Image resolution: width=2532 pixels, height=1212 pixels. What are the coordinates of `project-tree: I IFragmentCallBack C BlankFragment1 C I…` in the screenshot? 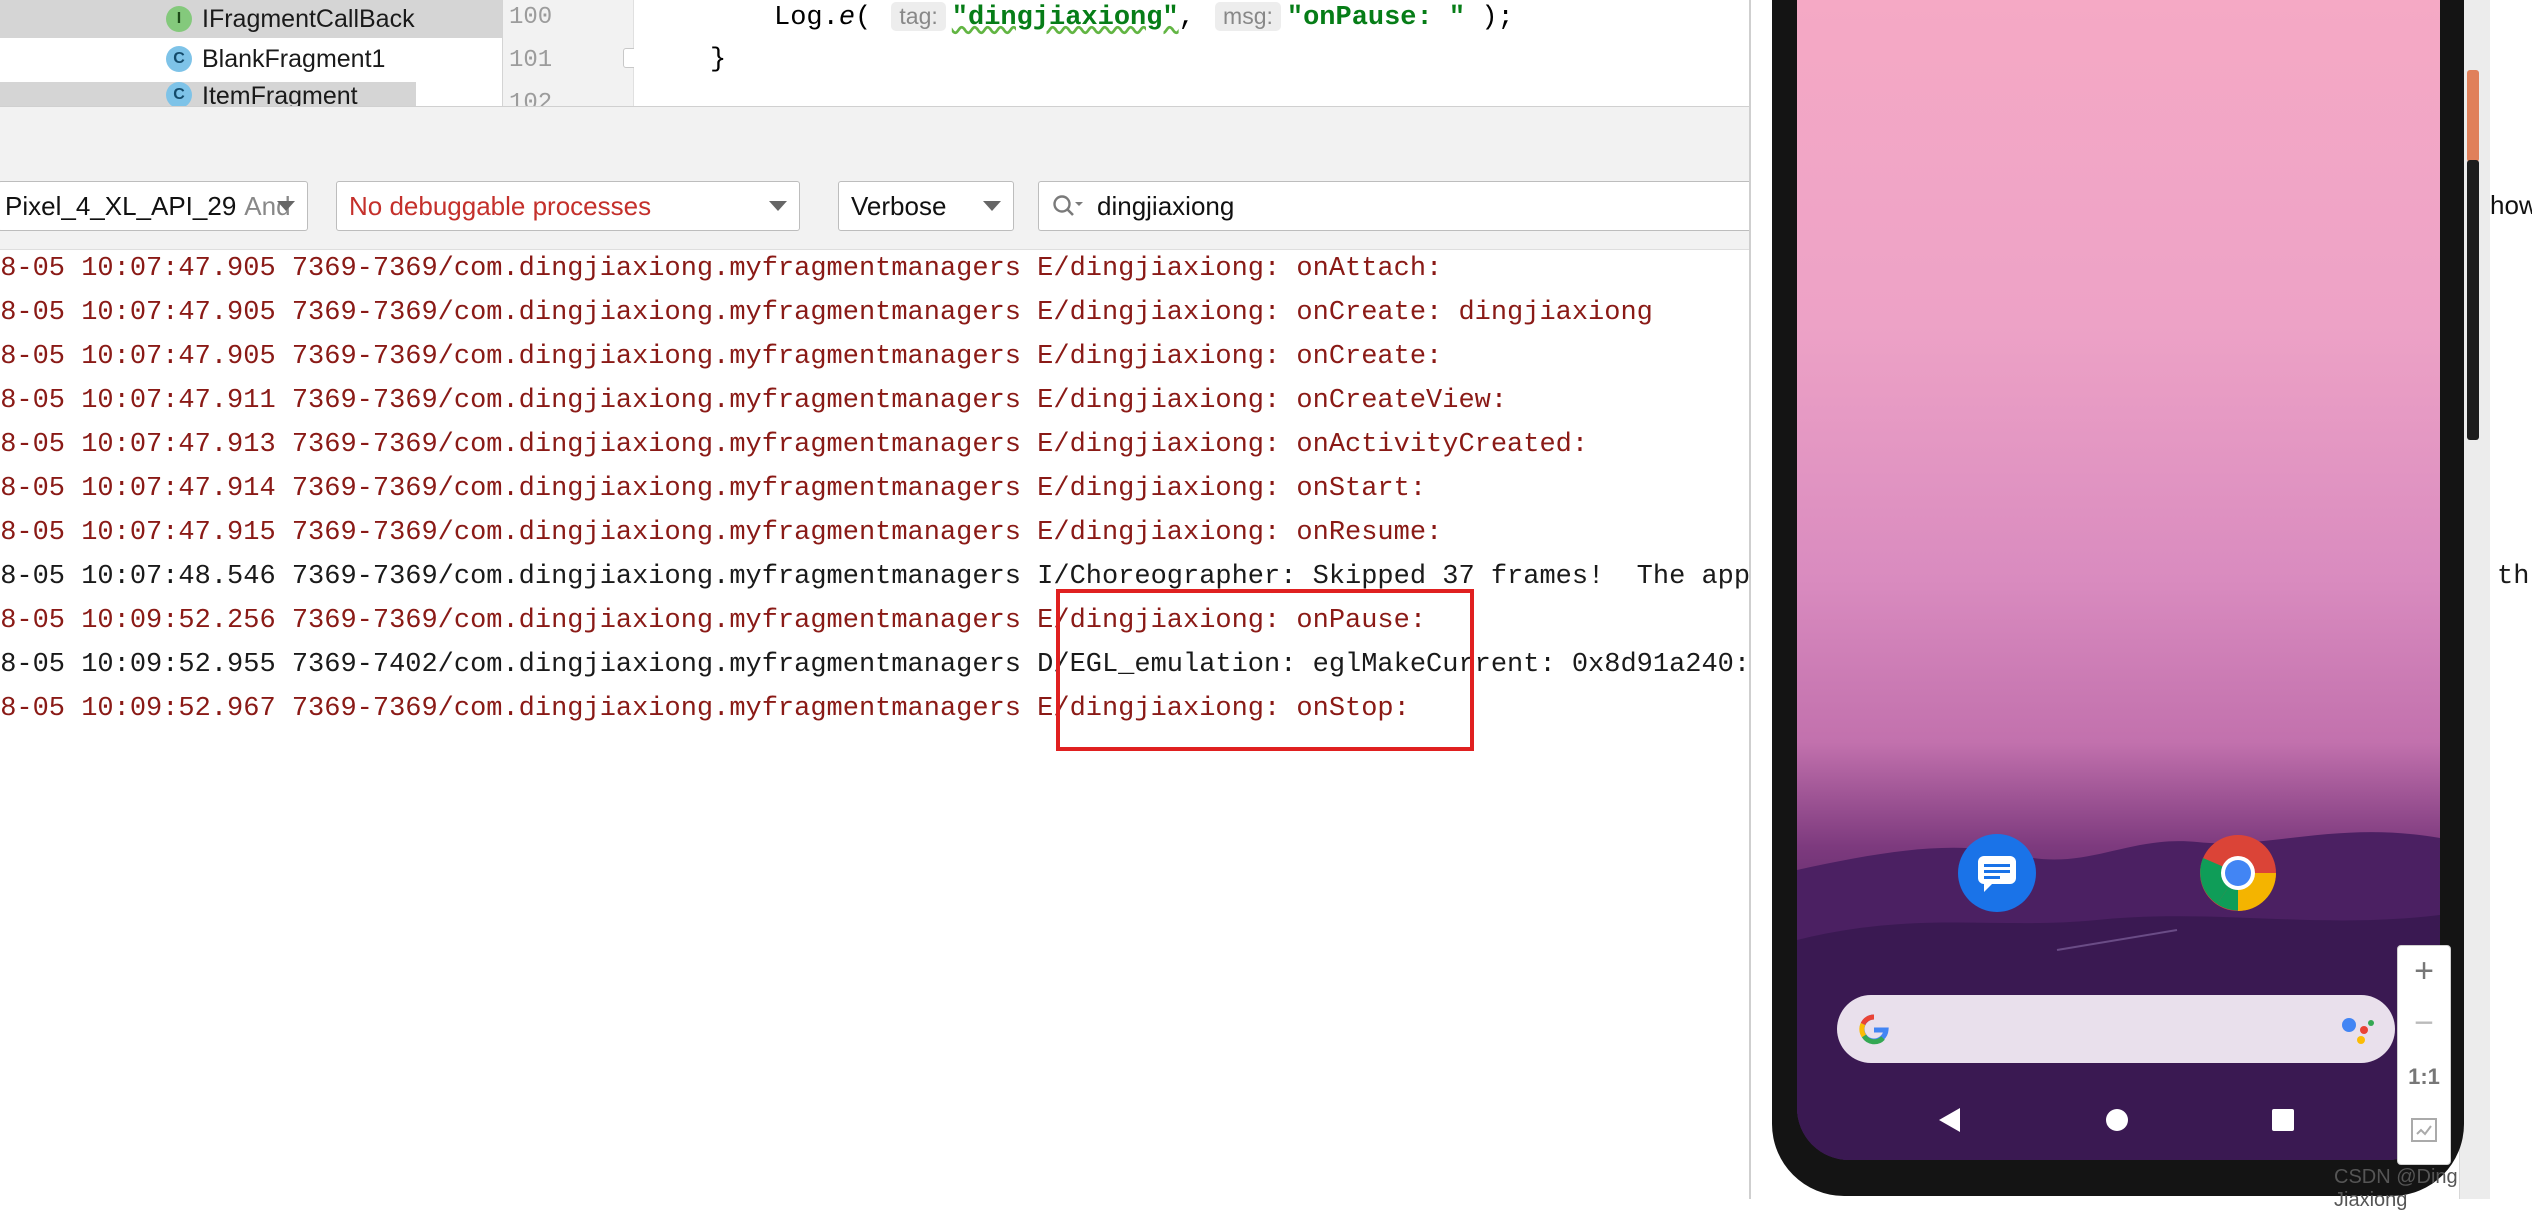 It's located at (251, 53).